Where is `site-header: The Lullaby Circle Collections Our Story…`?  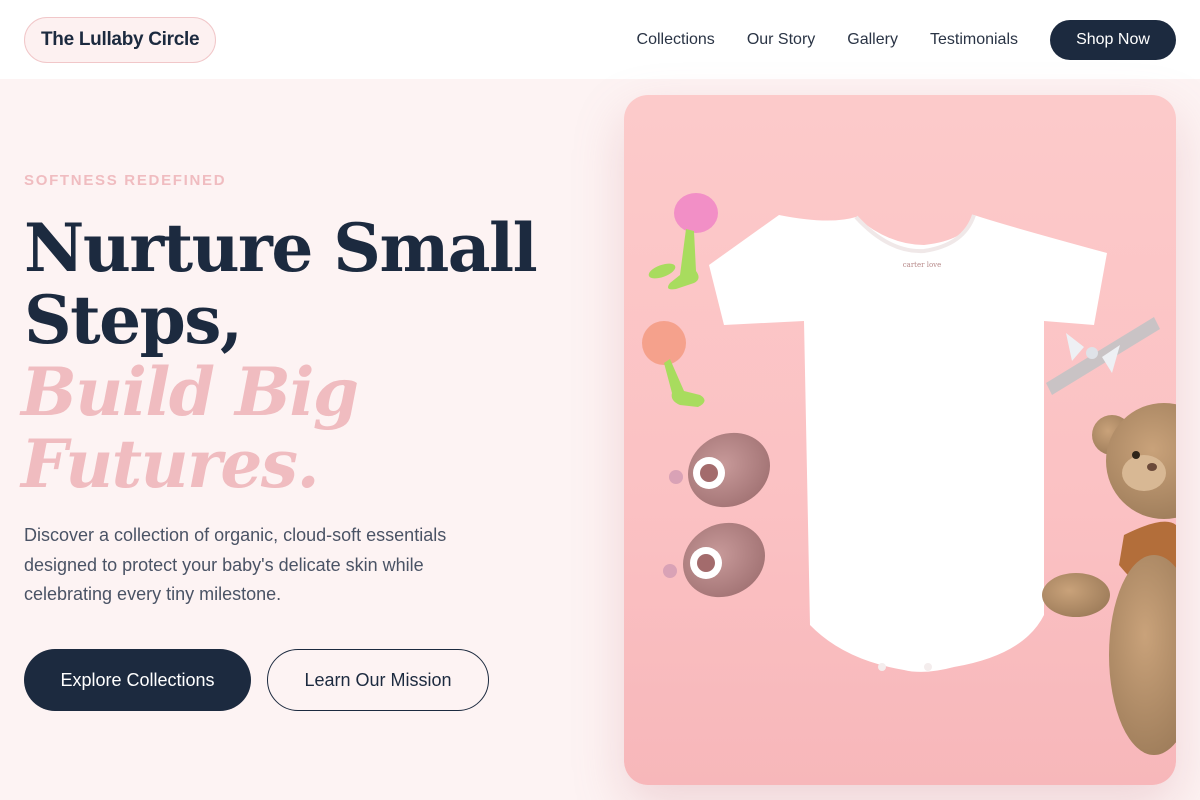 site-header: The Lullaby Circle Collections Our Story… is located at coordinates (600, 39).